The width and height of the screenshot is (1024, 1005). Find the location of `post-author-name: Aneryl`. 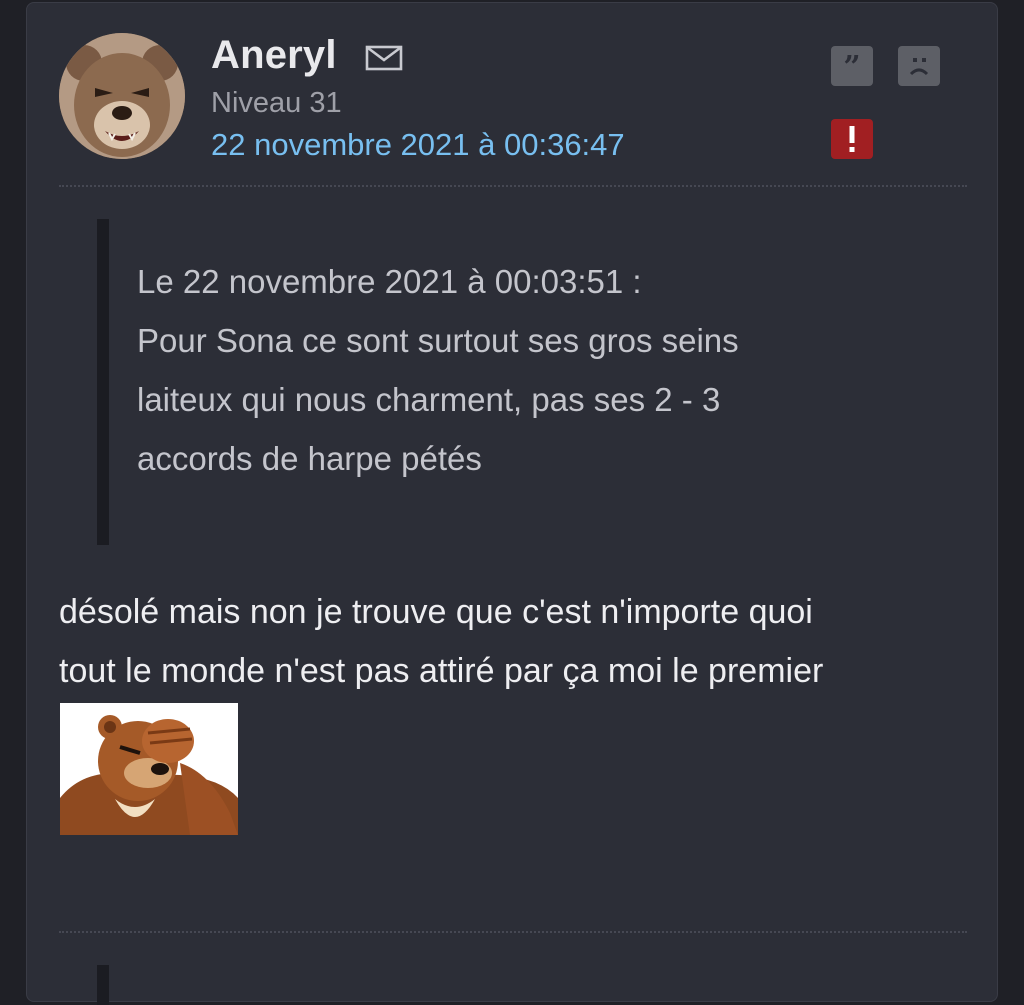

post-author-name: Aneryl is located at coordinates (274, 55).